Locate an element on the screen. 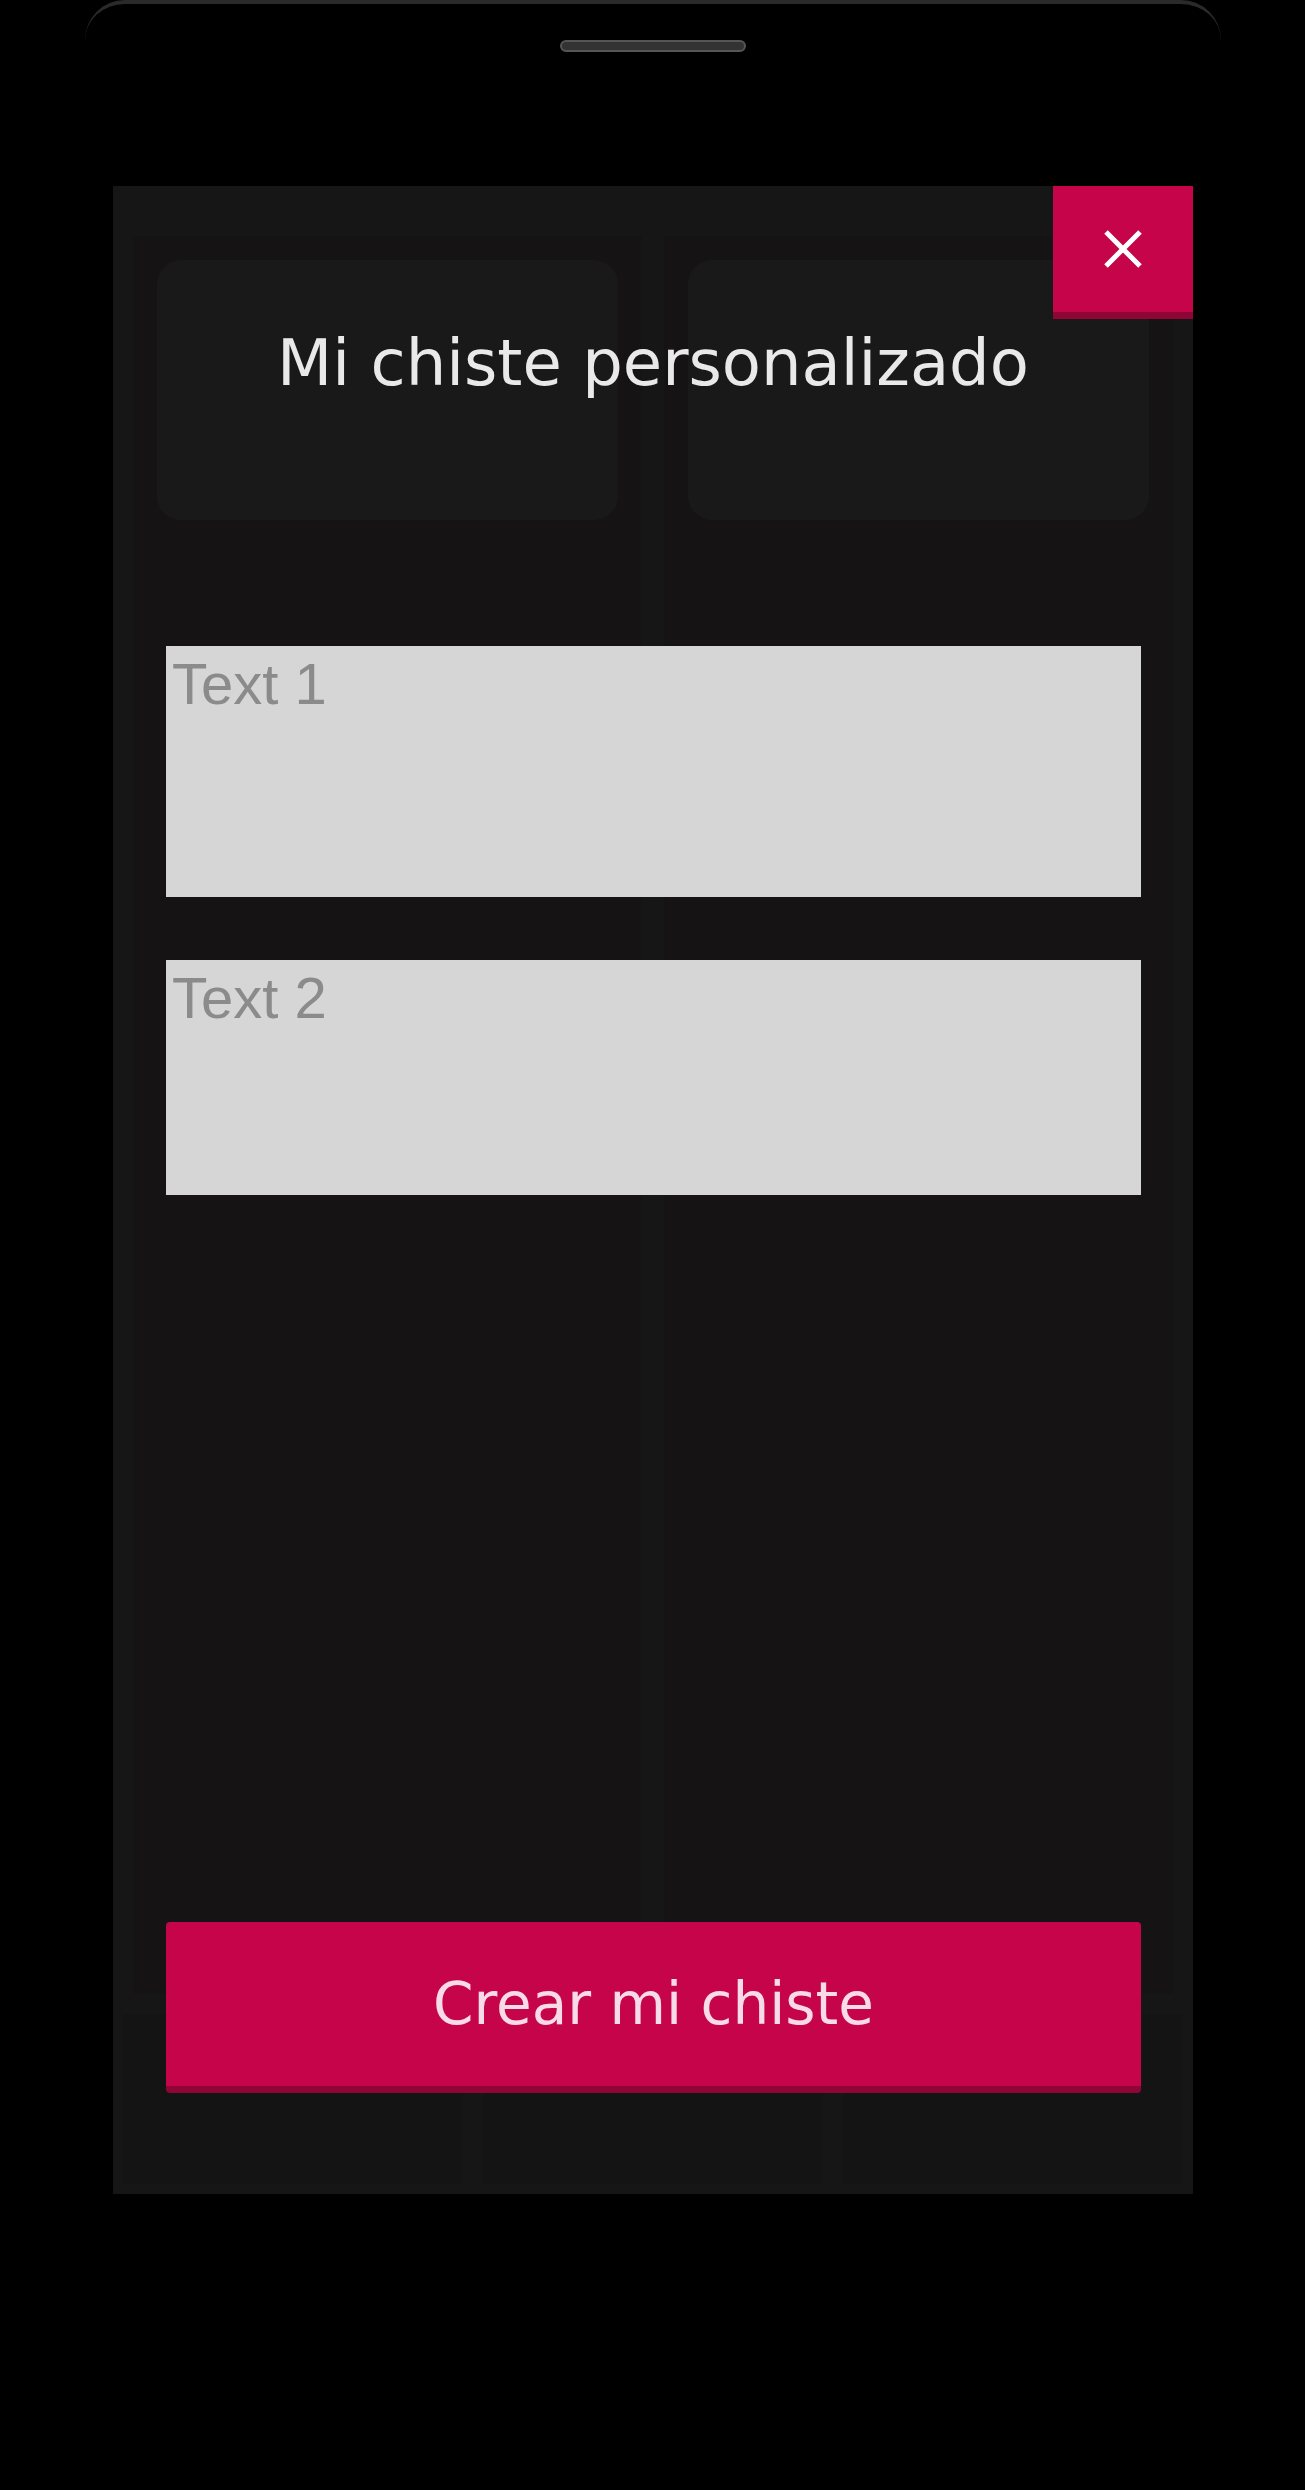 The width and height of the screenshot is (1305, 2490). close-button is located at coordinates (1123, 252).